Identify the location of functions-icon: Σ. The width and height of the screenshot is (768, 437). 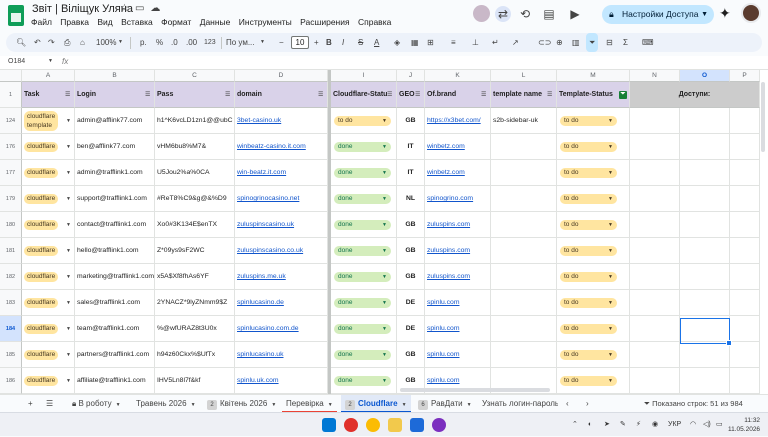
(625, 42).